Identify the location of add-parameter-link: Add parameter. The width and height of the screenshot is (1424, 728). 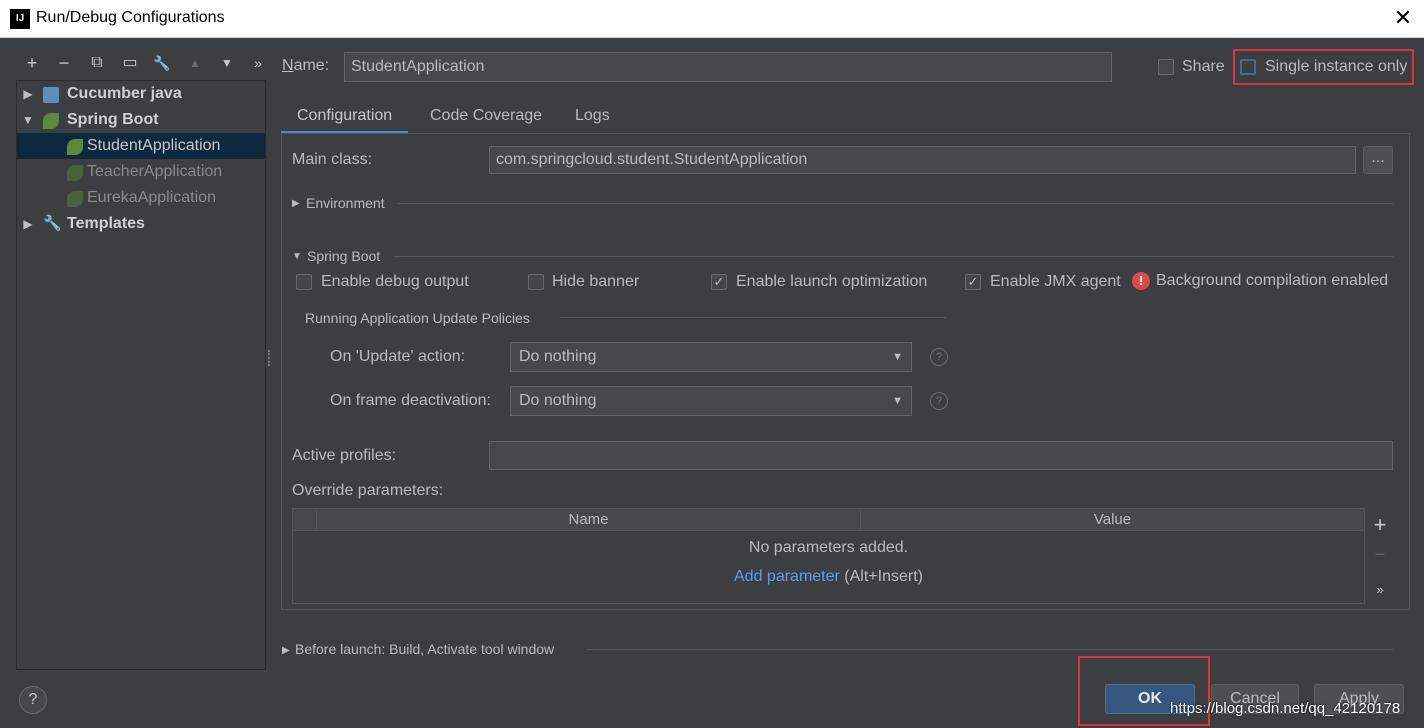
(787, 576).